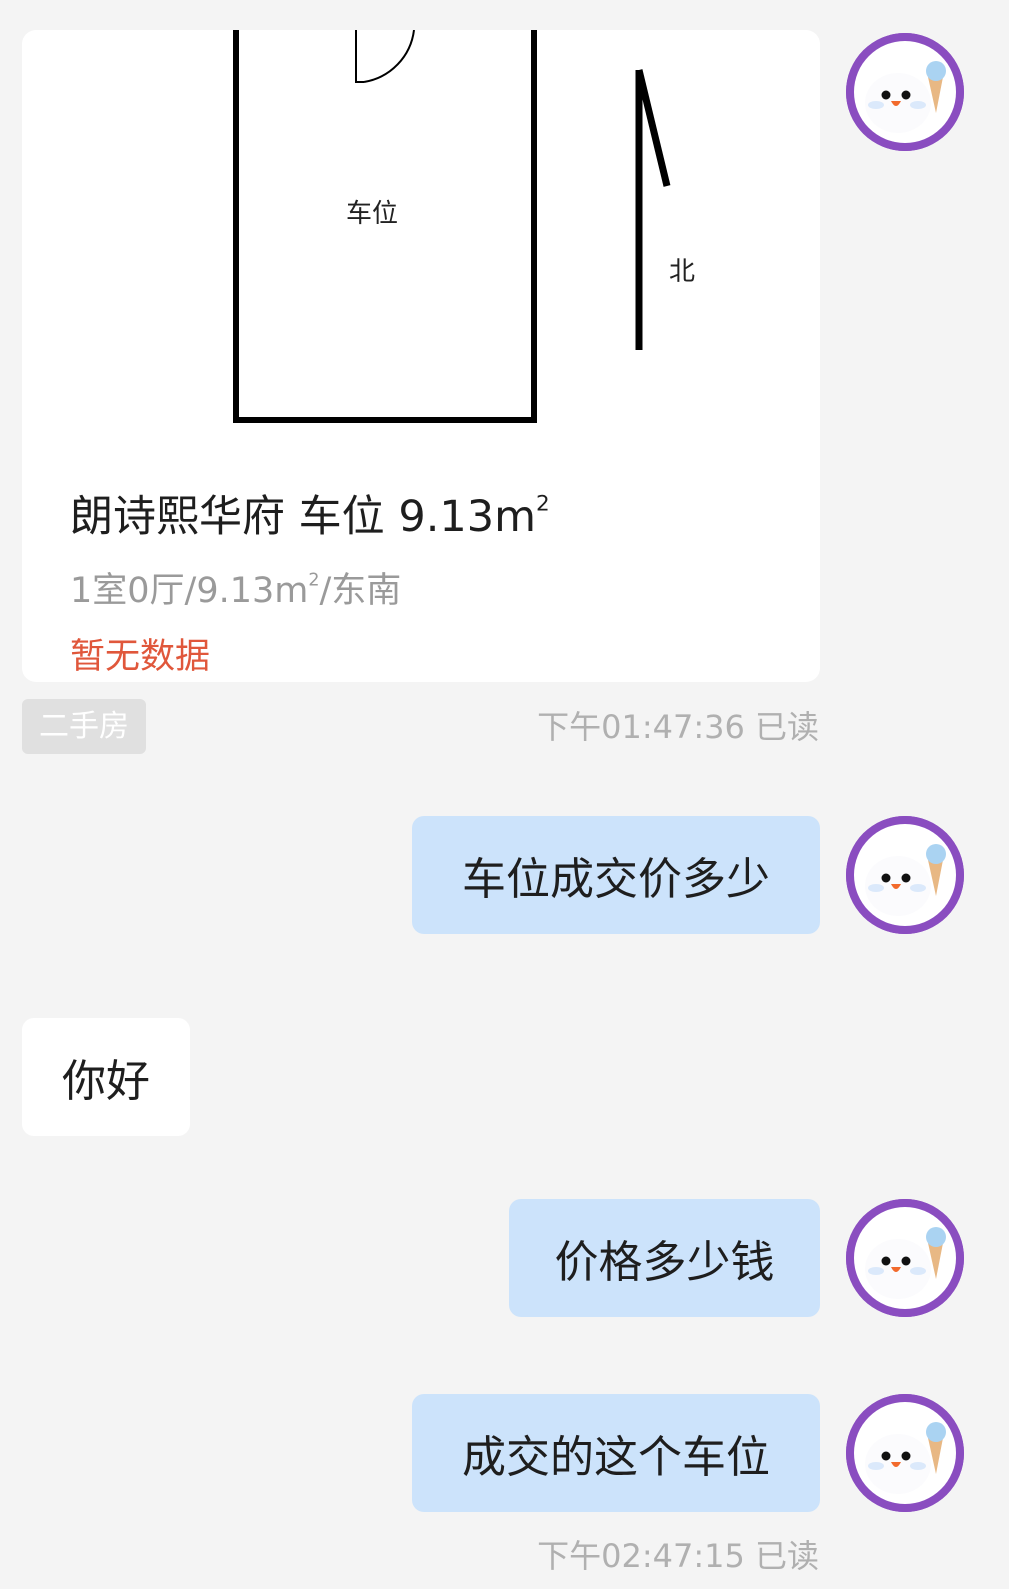 The width and height of the screenshot is (1009, 1589). What do you see at coordinates (106, 1077) in the screenshot?
I see `message-bubble-received: 你好` at bounding box center [106, 1077].